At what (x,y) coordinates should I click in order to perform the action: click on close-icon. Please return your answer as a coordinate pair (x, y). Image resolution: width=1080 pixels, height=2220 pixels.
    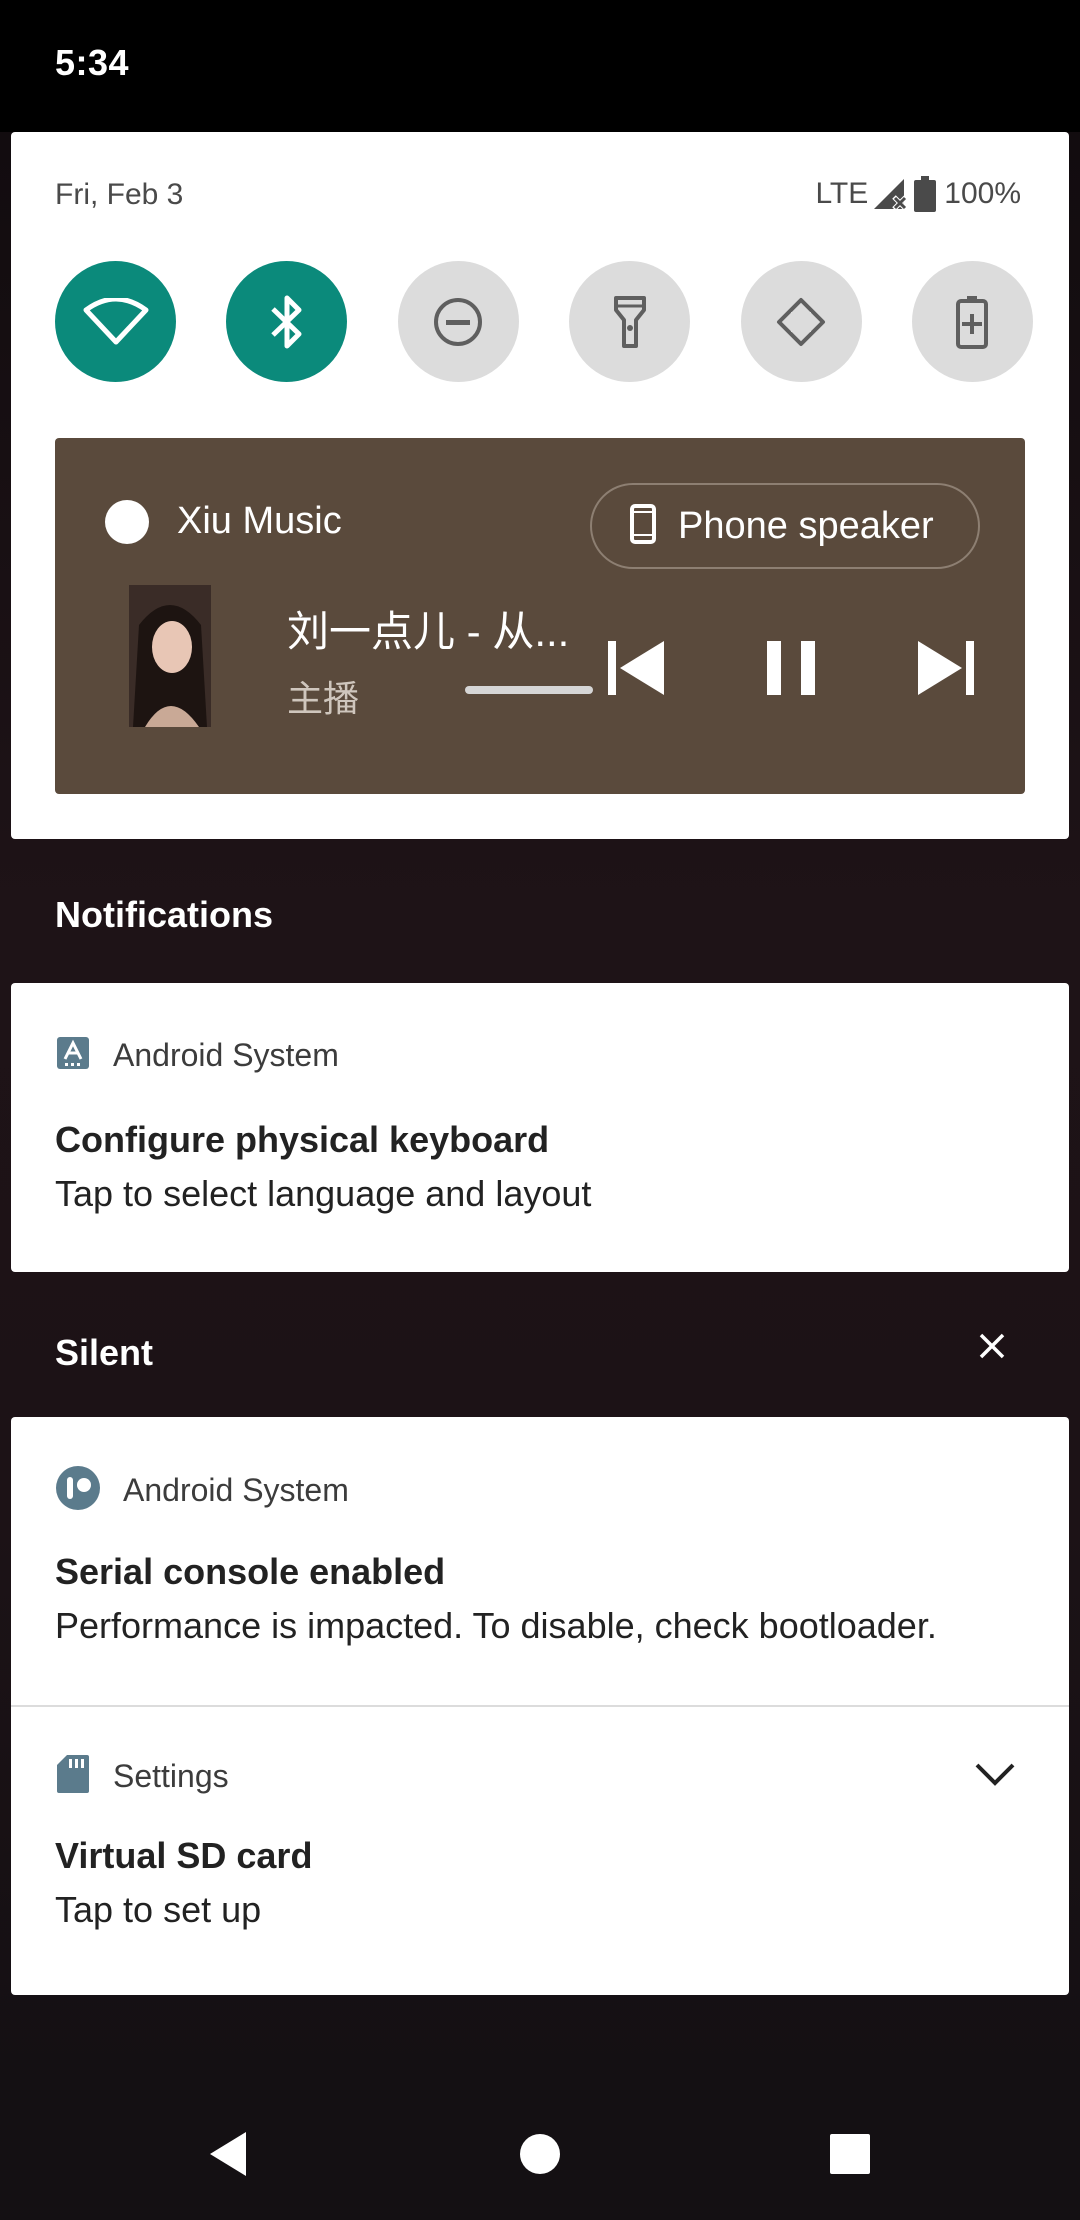
    Looking at the image, I should click on (992, 1348).